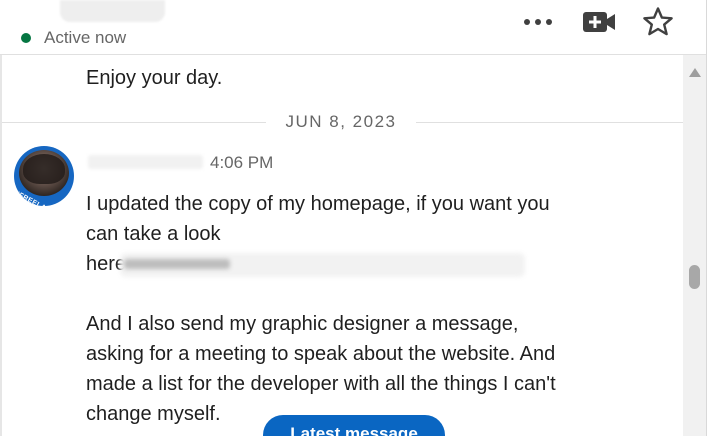 Image resolution: width=721 pixels, height=436 pixels. What do you see at coordinates (134, 122) in the screenshot?
I see `date-divider-line-left` at bounding box center [134, 122].